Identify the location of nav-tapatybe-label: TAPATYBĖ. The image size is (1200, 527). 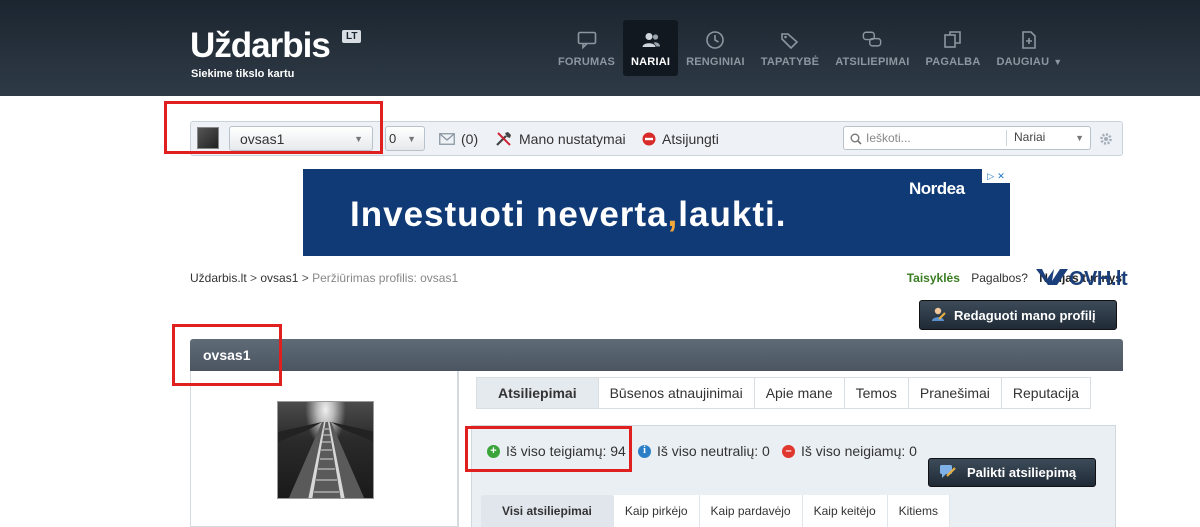
(790, 62).